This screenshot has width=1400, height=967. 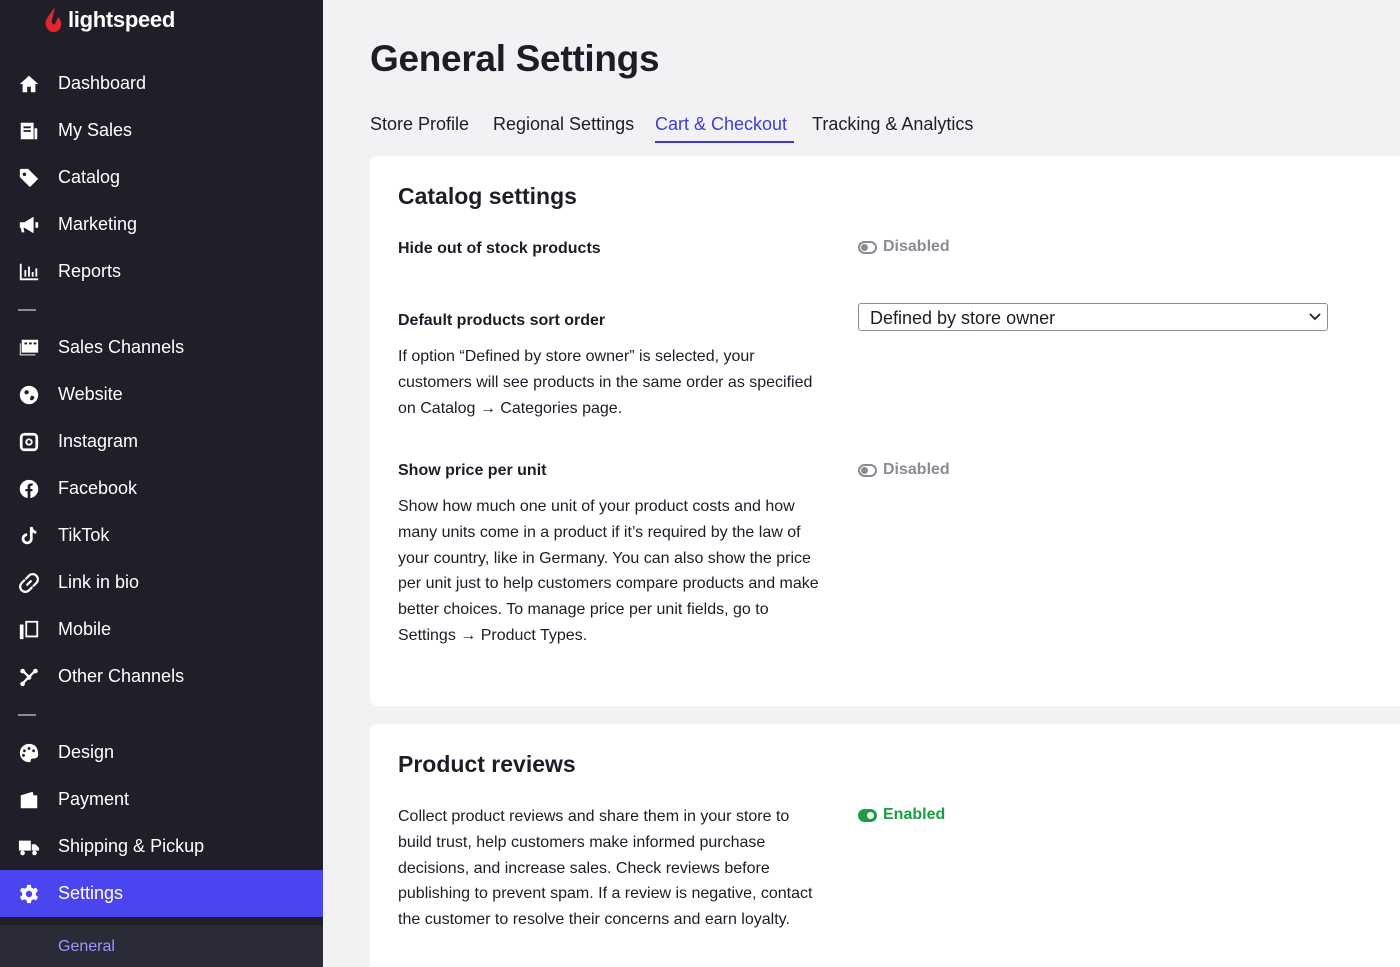 What do you see at coordinates (121, 676) in the screenshot?
I see `sidebar-item-label: Other Channels` at bounding box center [121, 676].